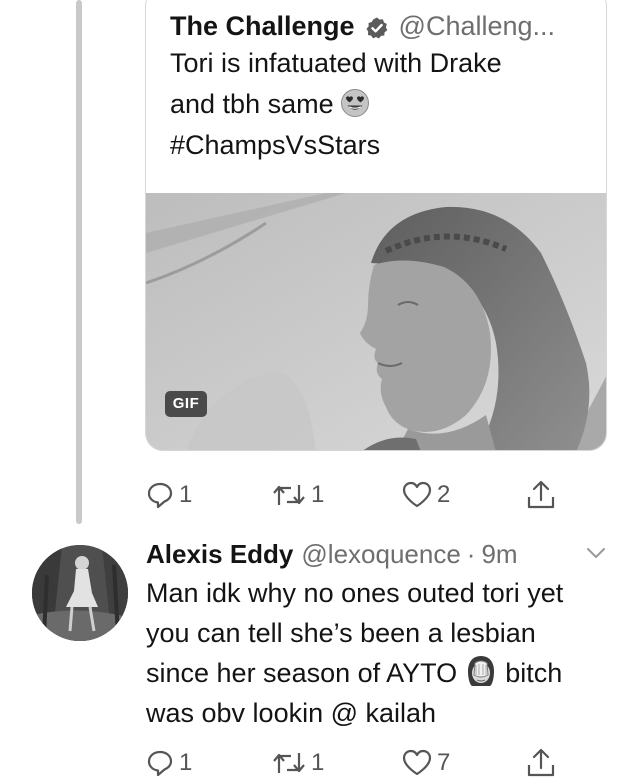 The image size is (640, 784). I want to click on reply-text-segment: bitch, so click(534, 673).